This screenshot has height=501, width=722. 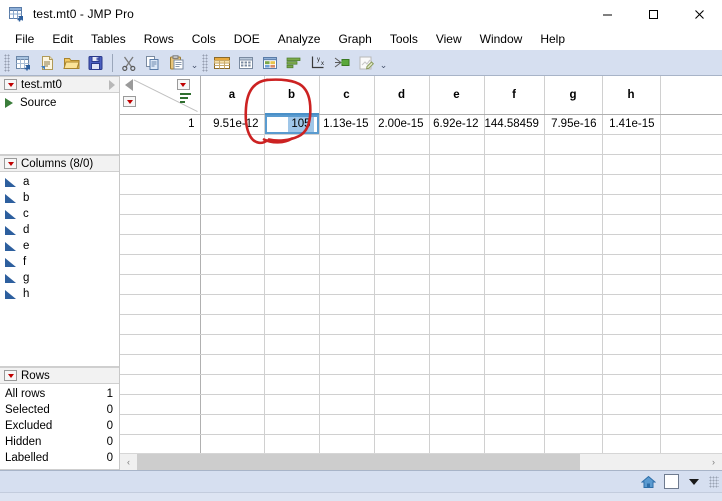 I want to click on close-button, so click(x=699, y=14).